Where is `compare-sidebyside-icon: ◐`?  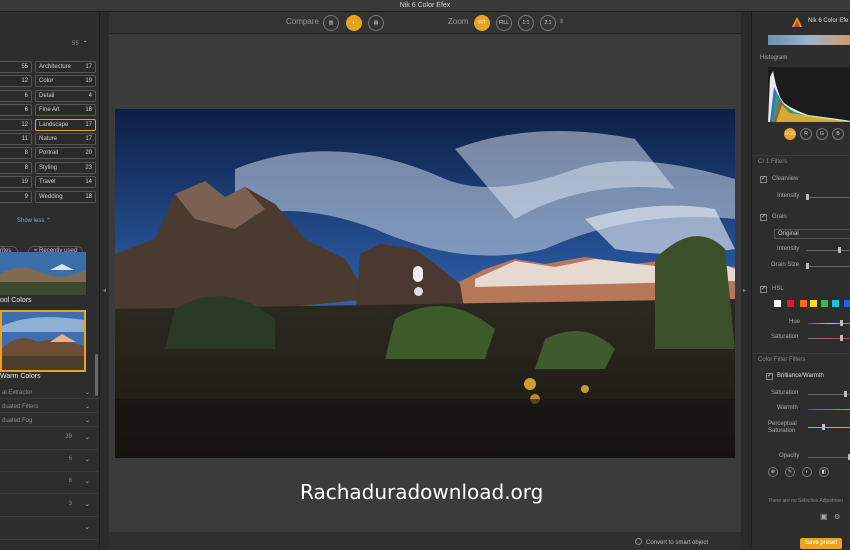 compare-sidebyside-icon: ◐ is located at coordinates (354, 23).